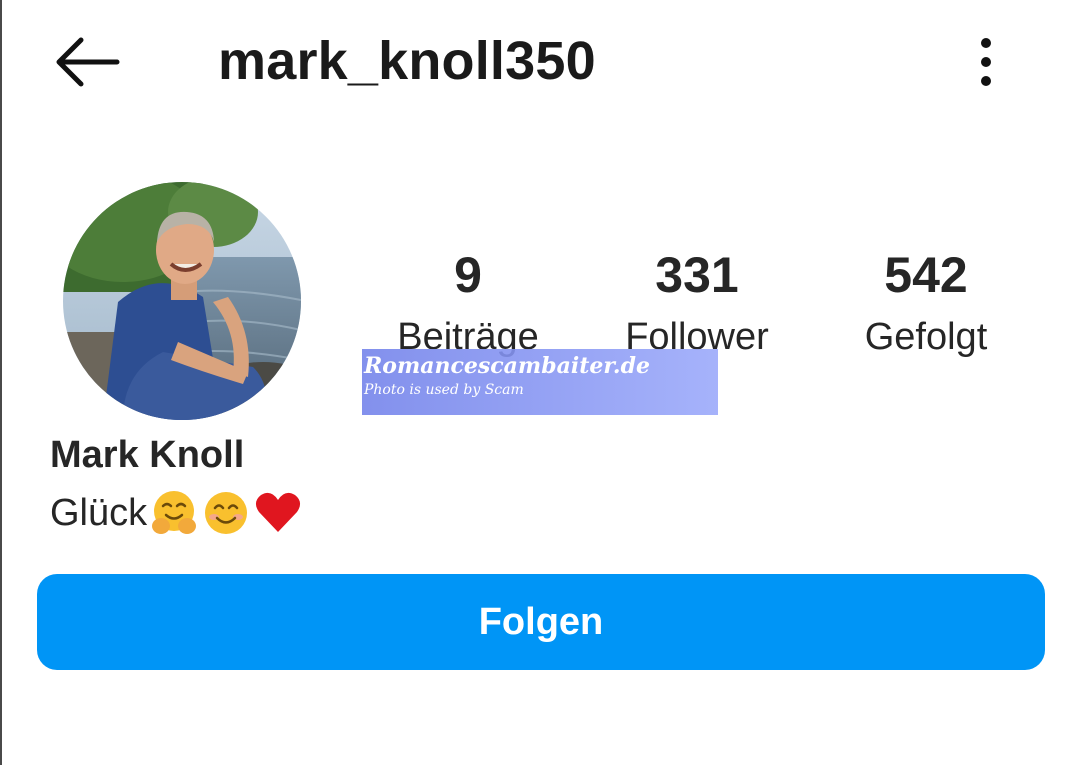  I want to click on stat-posts: 9 Beiträge, so click(468, 302).